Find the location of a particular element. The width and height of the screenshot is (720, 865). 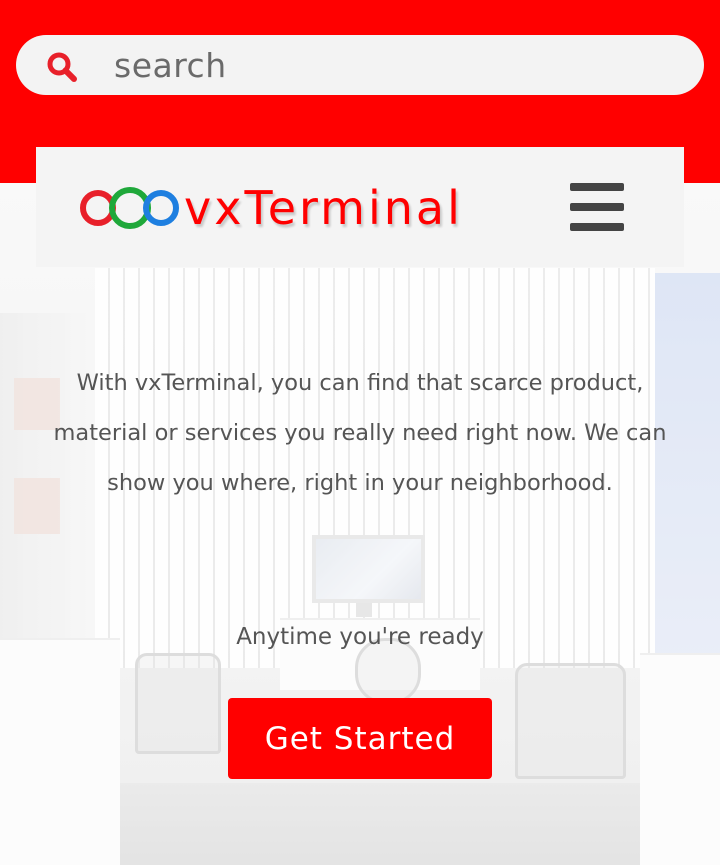

site-header: vxTerminal is located at coordinates (360, 207).